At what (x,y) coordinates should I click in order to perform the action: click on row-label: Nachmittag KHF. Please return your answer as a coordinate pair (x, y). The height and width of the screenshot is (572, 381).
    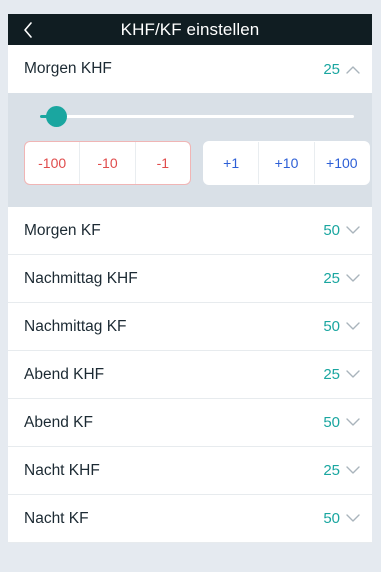
    Looking at the image, I should click on (81, 278).